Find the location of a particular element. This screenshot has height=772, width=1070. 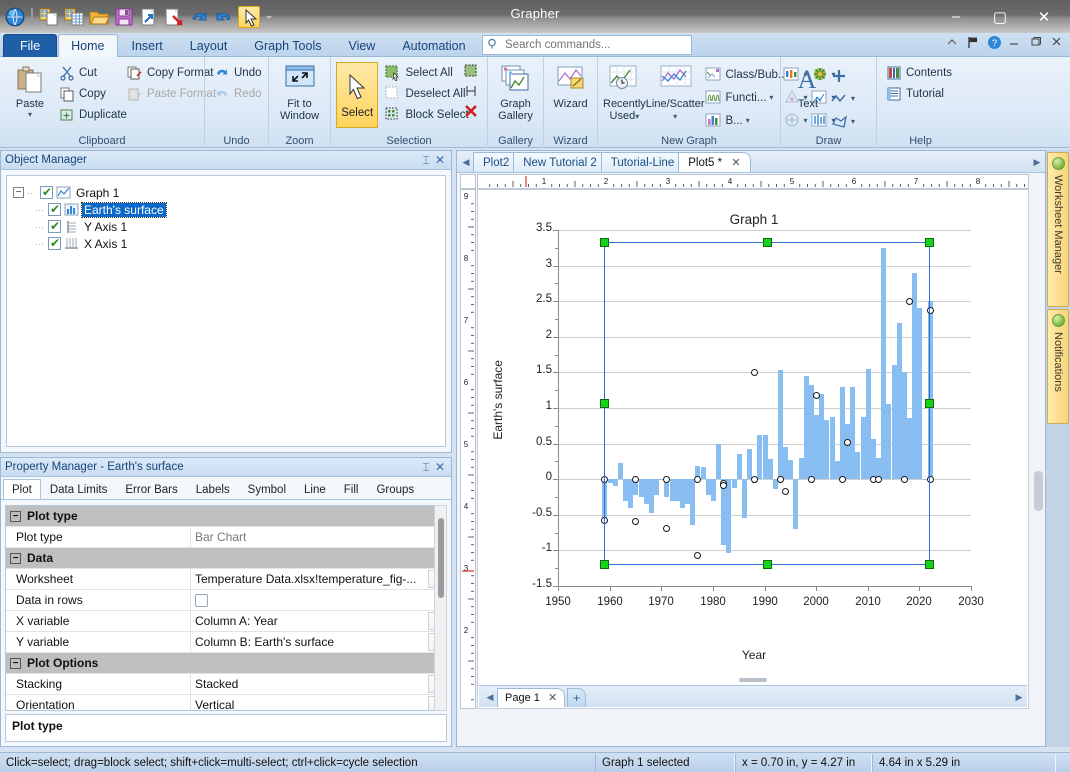

add-shape-row is located at coordinates (842, 75).